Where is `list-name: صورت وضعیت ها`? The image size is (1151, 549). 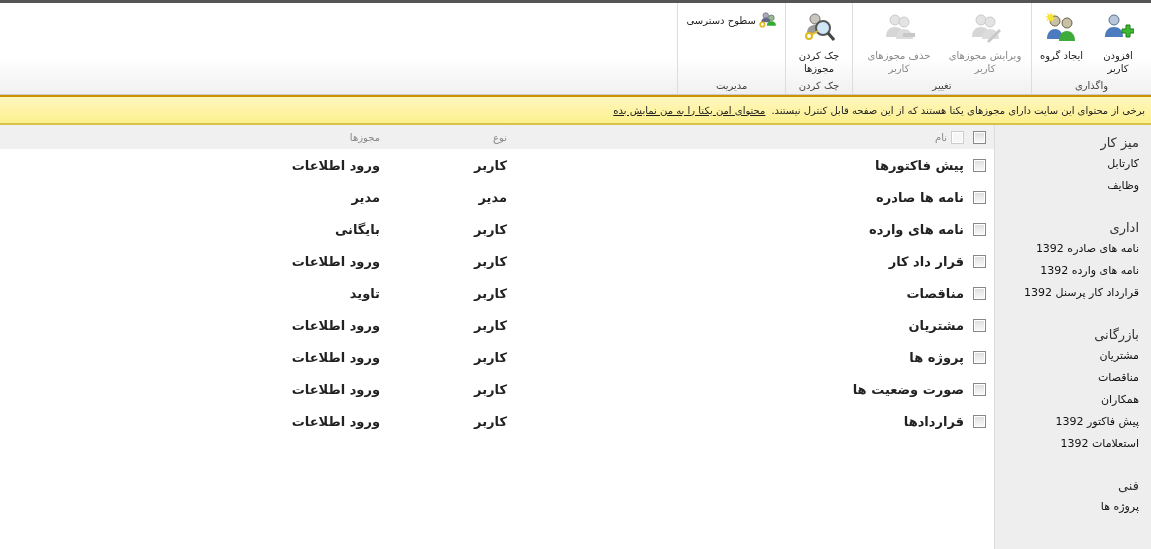
list-name: صورت وضعیت ها is located at coordinates (908, 389).